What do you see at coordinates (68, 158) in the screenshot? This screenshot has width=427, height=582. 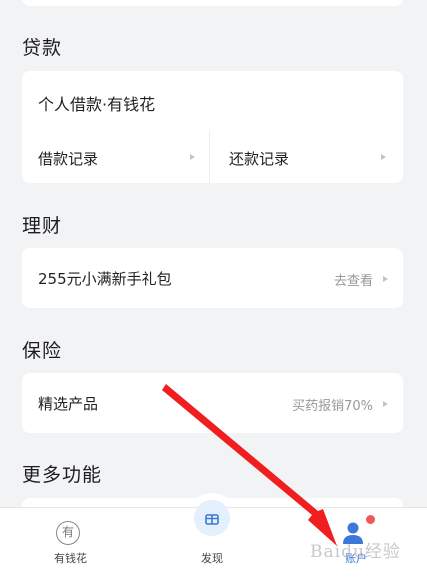 I see `borrow-record-link: 借款记录` at bounding box center [68, 158].